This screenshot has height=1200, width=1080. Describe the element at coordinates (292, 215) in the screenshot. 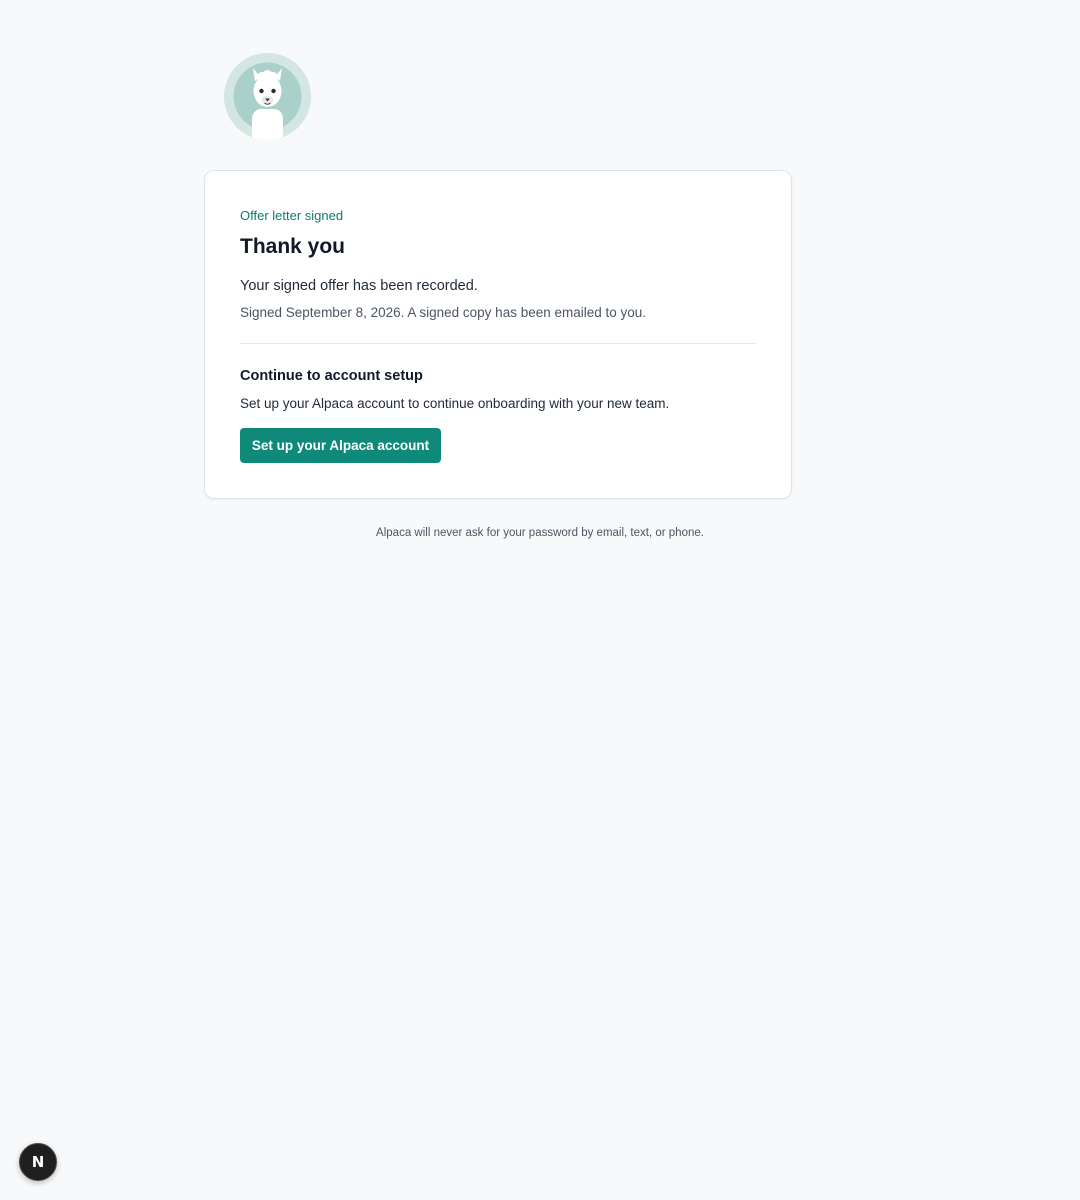

I see `status-eyebrow: Offer letter signed` at that location.